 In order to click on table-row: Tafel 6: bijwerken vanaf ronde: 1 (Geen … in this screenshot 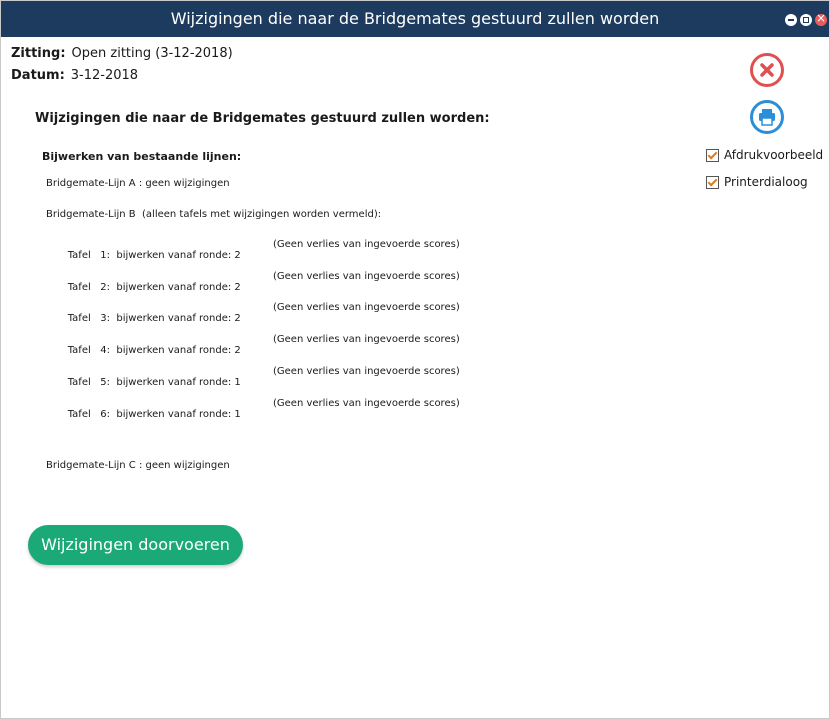, I will do `click(257, 420)`.